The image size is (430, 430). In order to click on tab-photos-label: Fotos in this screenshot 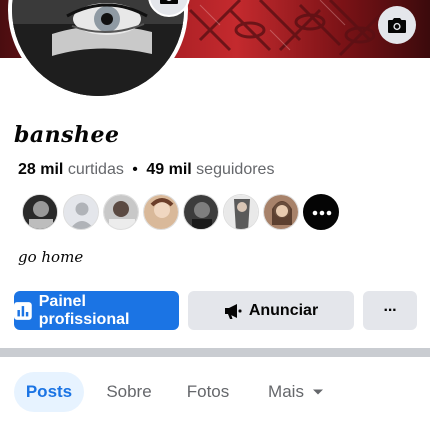, I will do `click(208, 391)`.